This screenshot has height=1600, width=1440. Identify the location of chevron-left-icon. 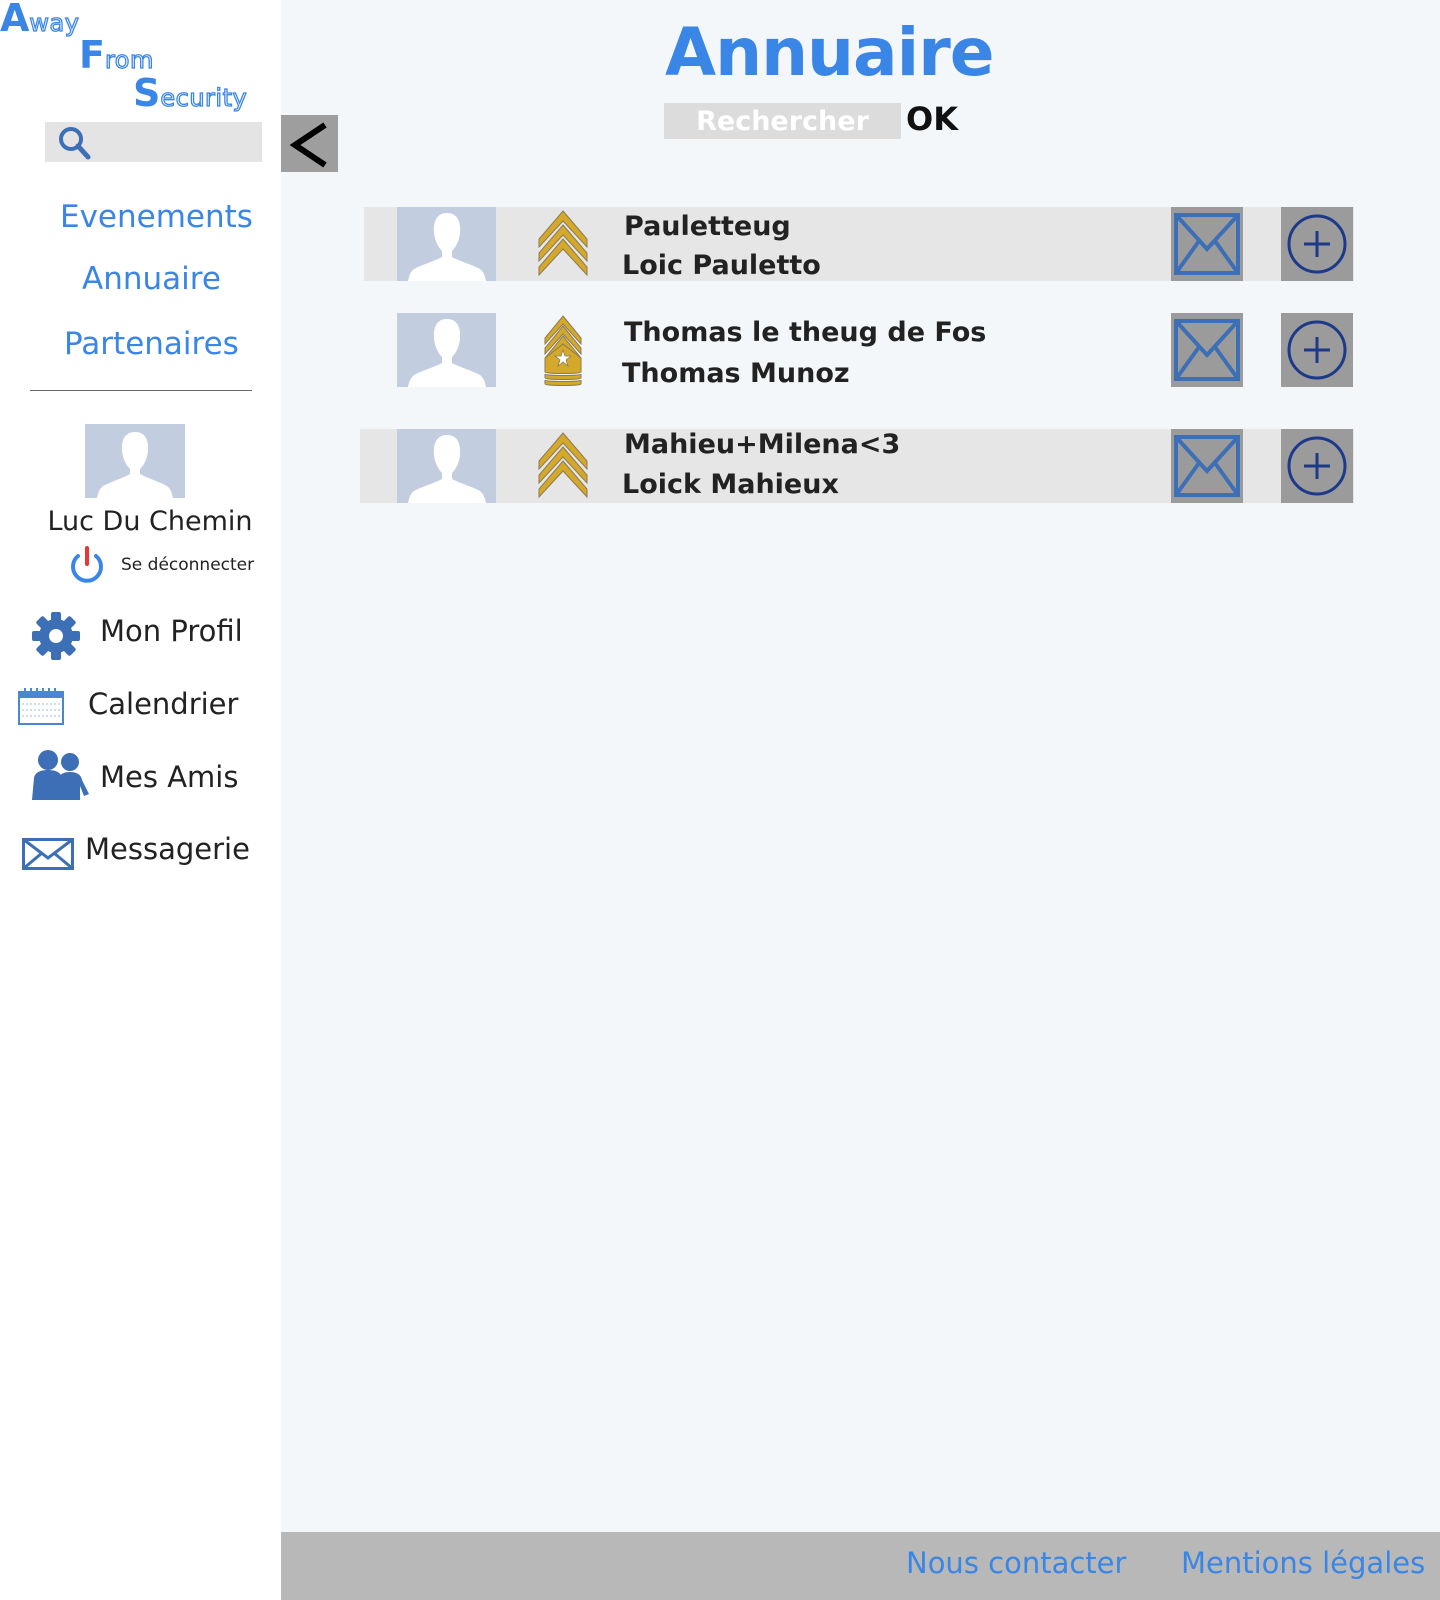
(308, 145).